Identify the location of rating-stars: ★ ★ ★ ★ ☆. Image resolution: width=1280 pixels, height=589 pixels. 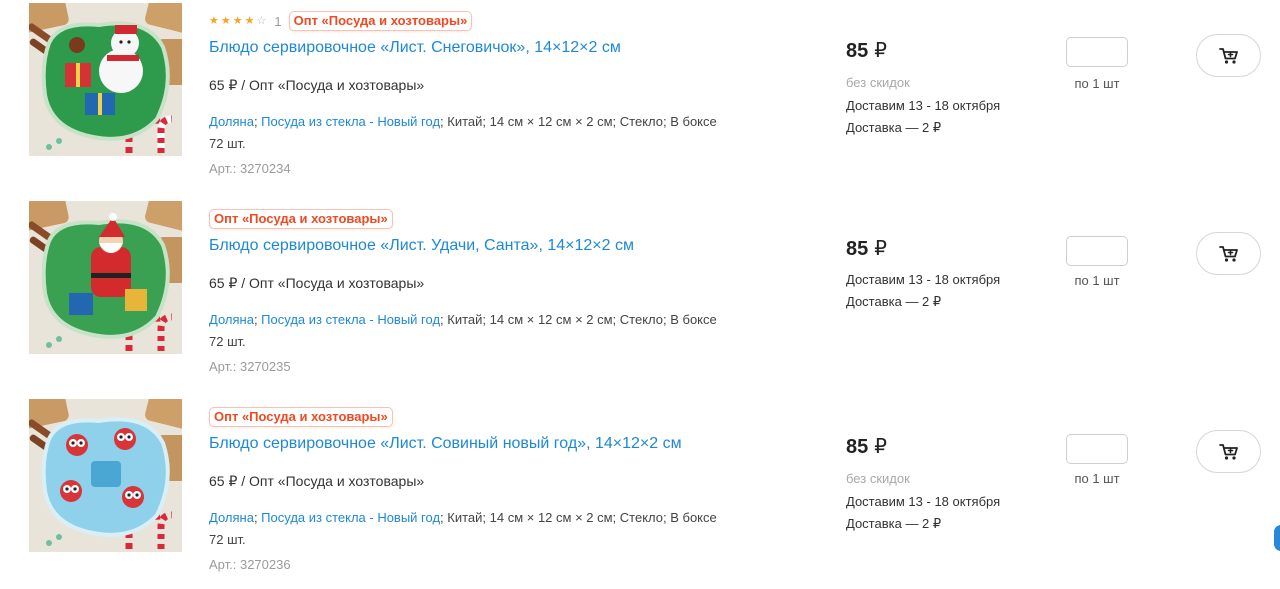
(238, 20).